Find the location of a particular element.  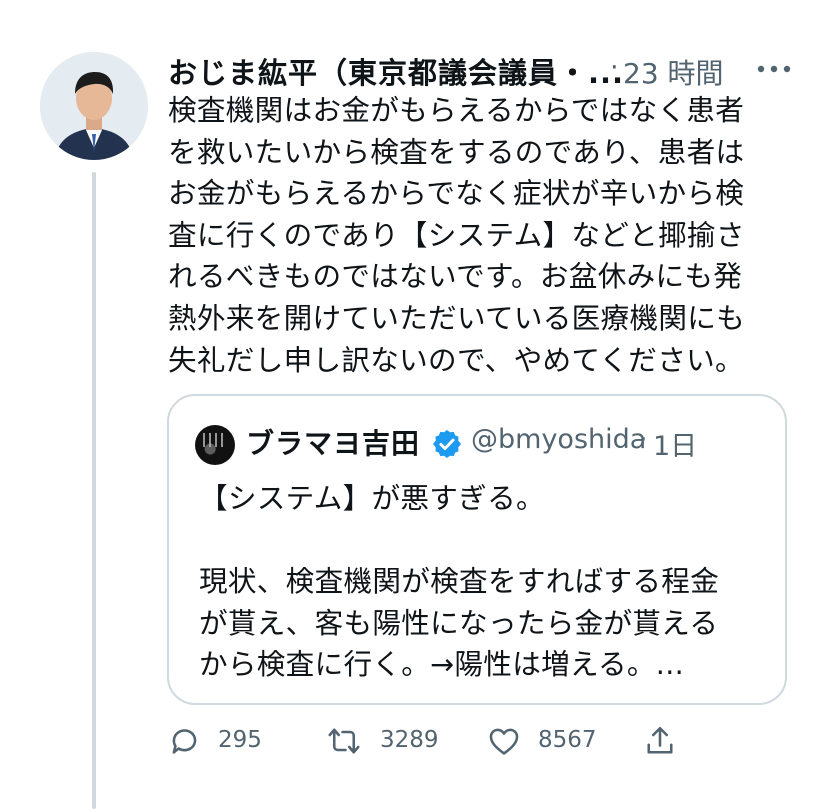

retweet-icon is located at coordinates (344, 741).